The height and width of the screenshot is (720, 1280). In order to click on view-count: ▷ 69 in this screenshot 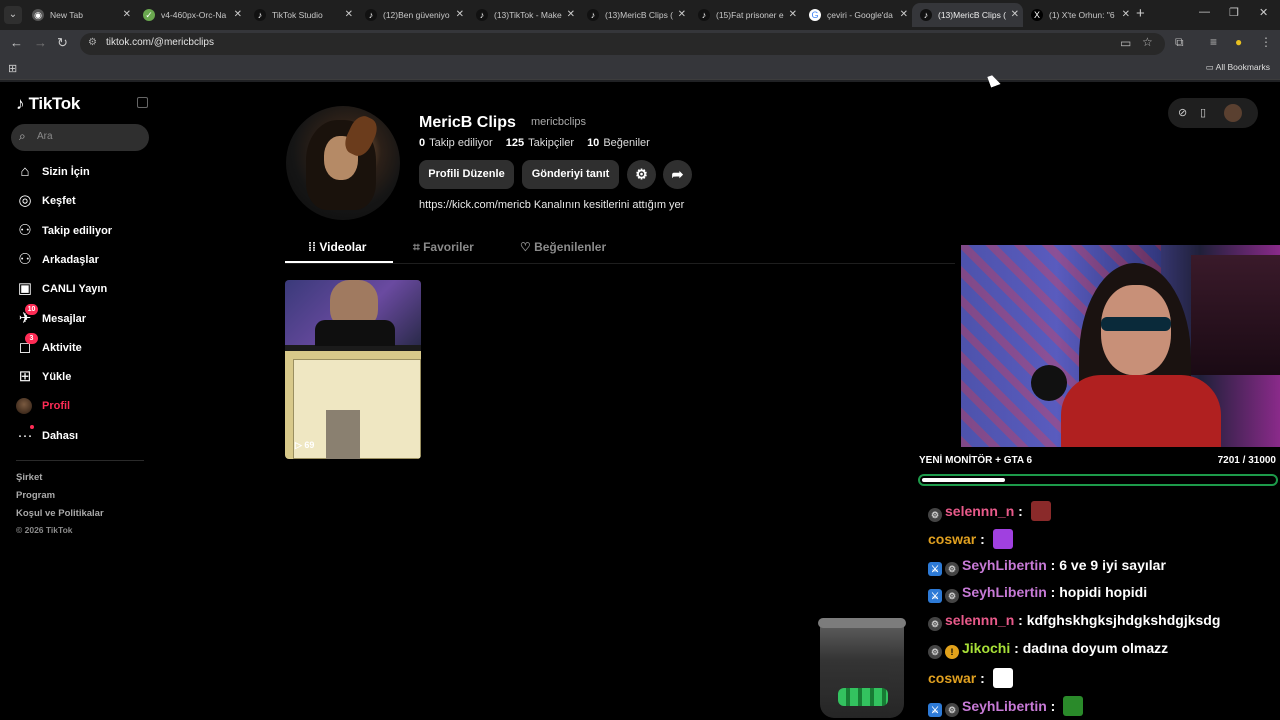, I will do `click(305, 445)`.